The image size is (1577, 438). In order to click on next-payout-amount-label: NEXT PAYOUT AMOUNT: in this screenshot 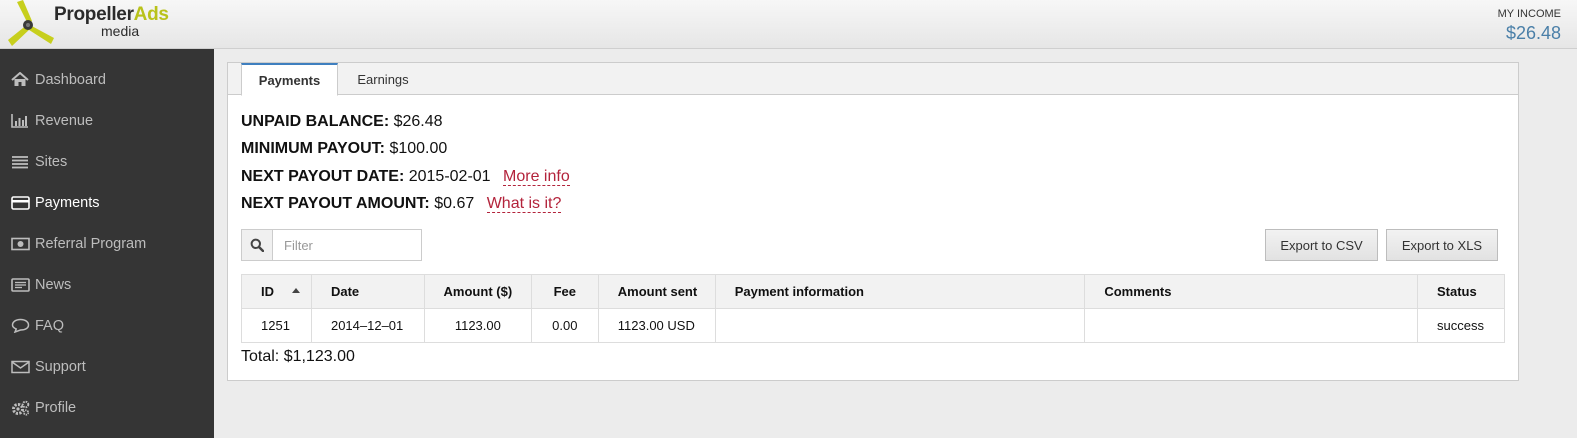, I will do `click(335, 203)`.